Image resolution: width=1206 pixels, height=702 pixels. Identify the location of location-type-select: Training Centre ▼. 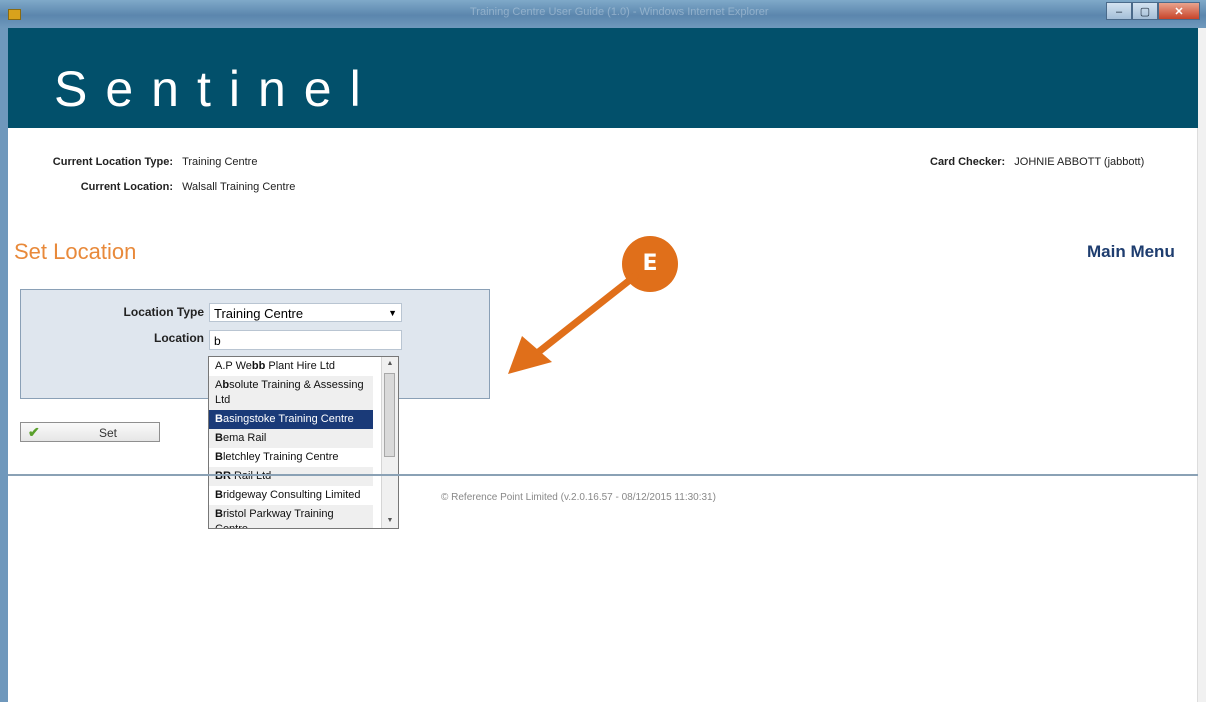
(305, 312).